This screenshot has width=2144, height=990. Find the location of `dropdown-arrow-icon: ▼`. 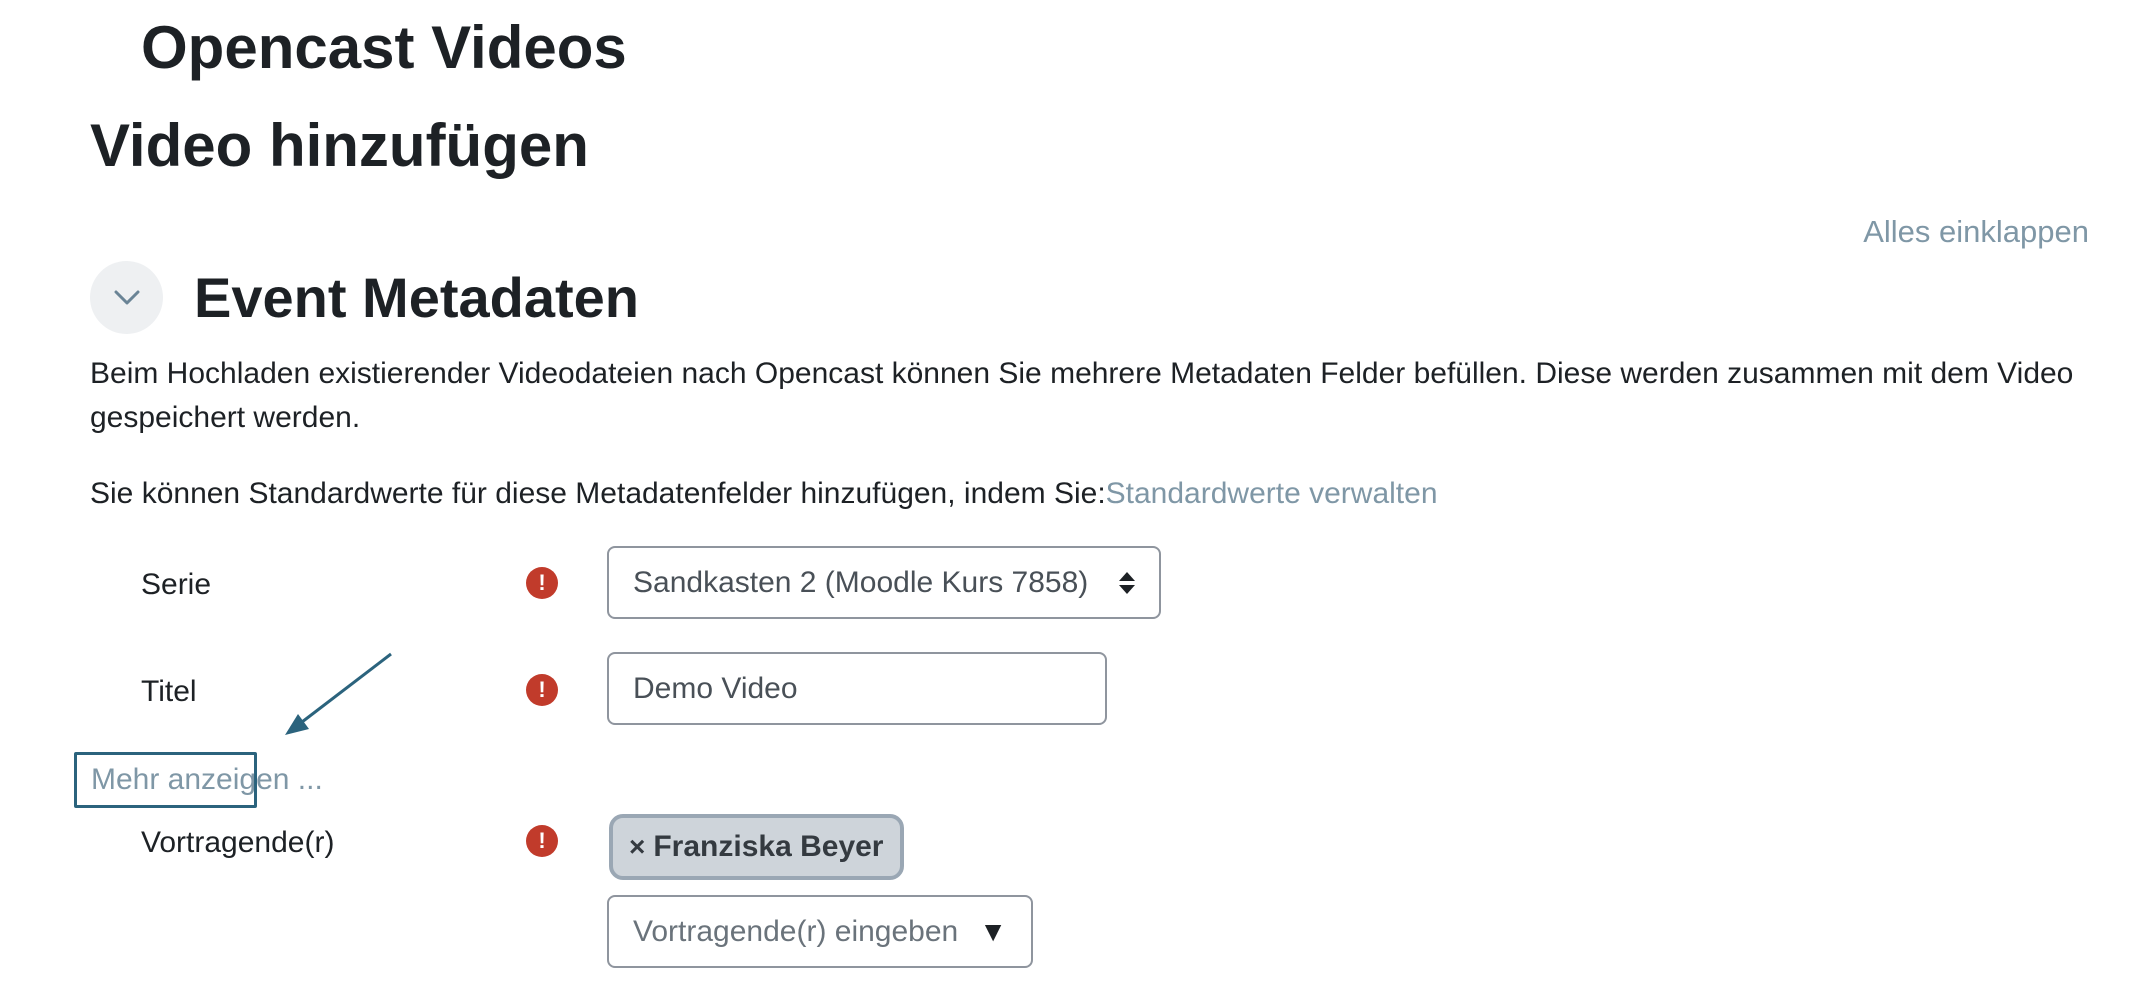

dropdown-arrow-icon: ▼ is located at coordinates (993, 932).